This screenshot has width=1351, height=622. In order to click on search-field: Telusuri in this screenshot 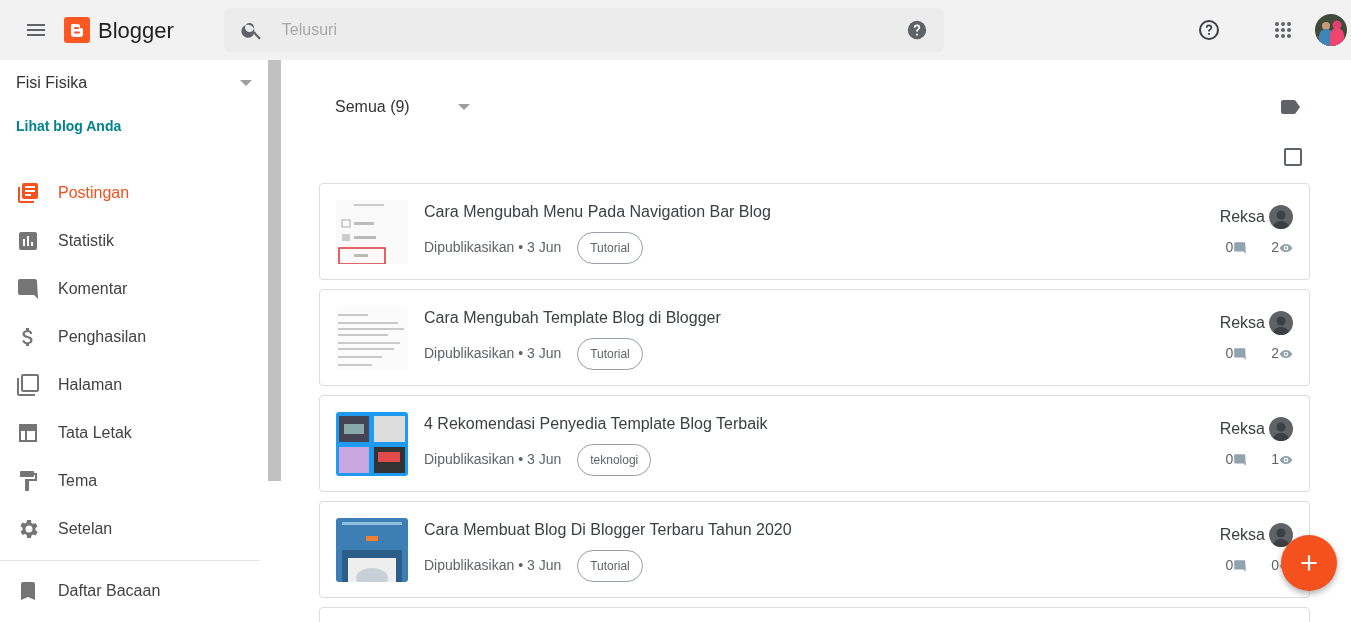, I will do `click(584, 30)`.